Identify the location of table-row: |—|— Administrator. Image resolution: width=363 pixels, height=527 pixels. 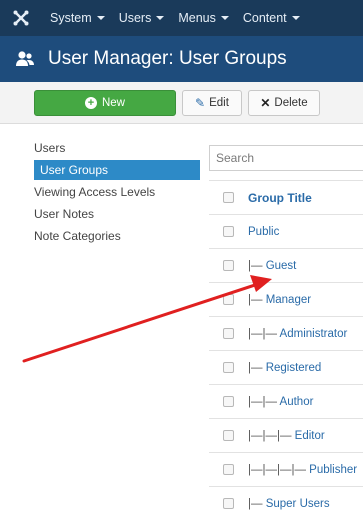
(286, 333).